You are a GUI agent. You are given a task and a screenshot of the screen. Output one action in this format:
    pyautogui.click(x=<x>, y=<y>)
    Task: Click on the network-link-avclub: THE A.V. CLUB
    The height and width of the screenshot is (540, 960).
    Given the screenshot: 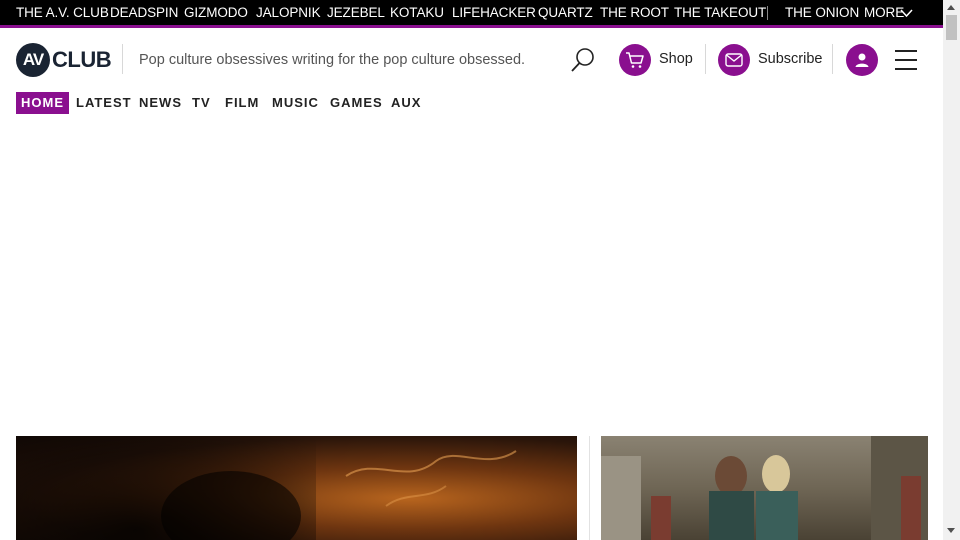 What is the action you would take?
    pyautogui.click(x=62, y=12)
    